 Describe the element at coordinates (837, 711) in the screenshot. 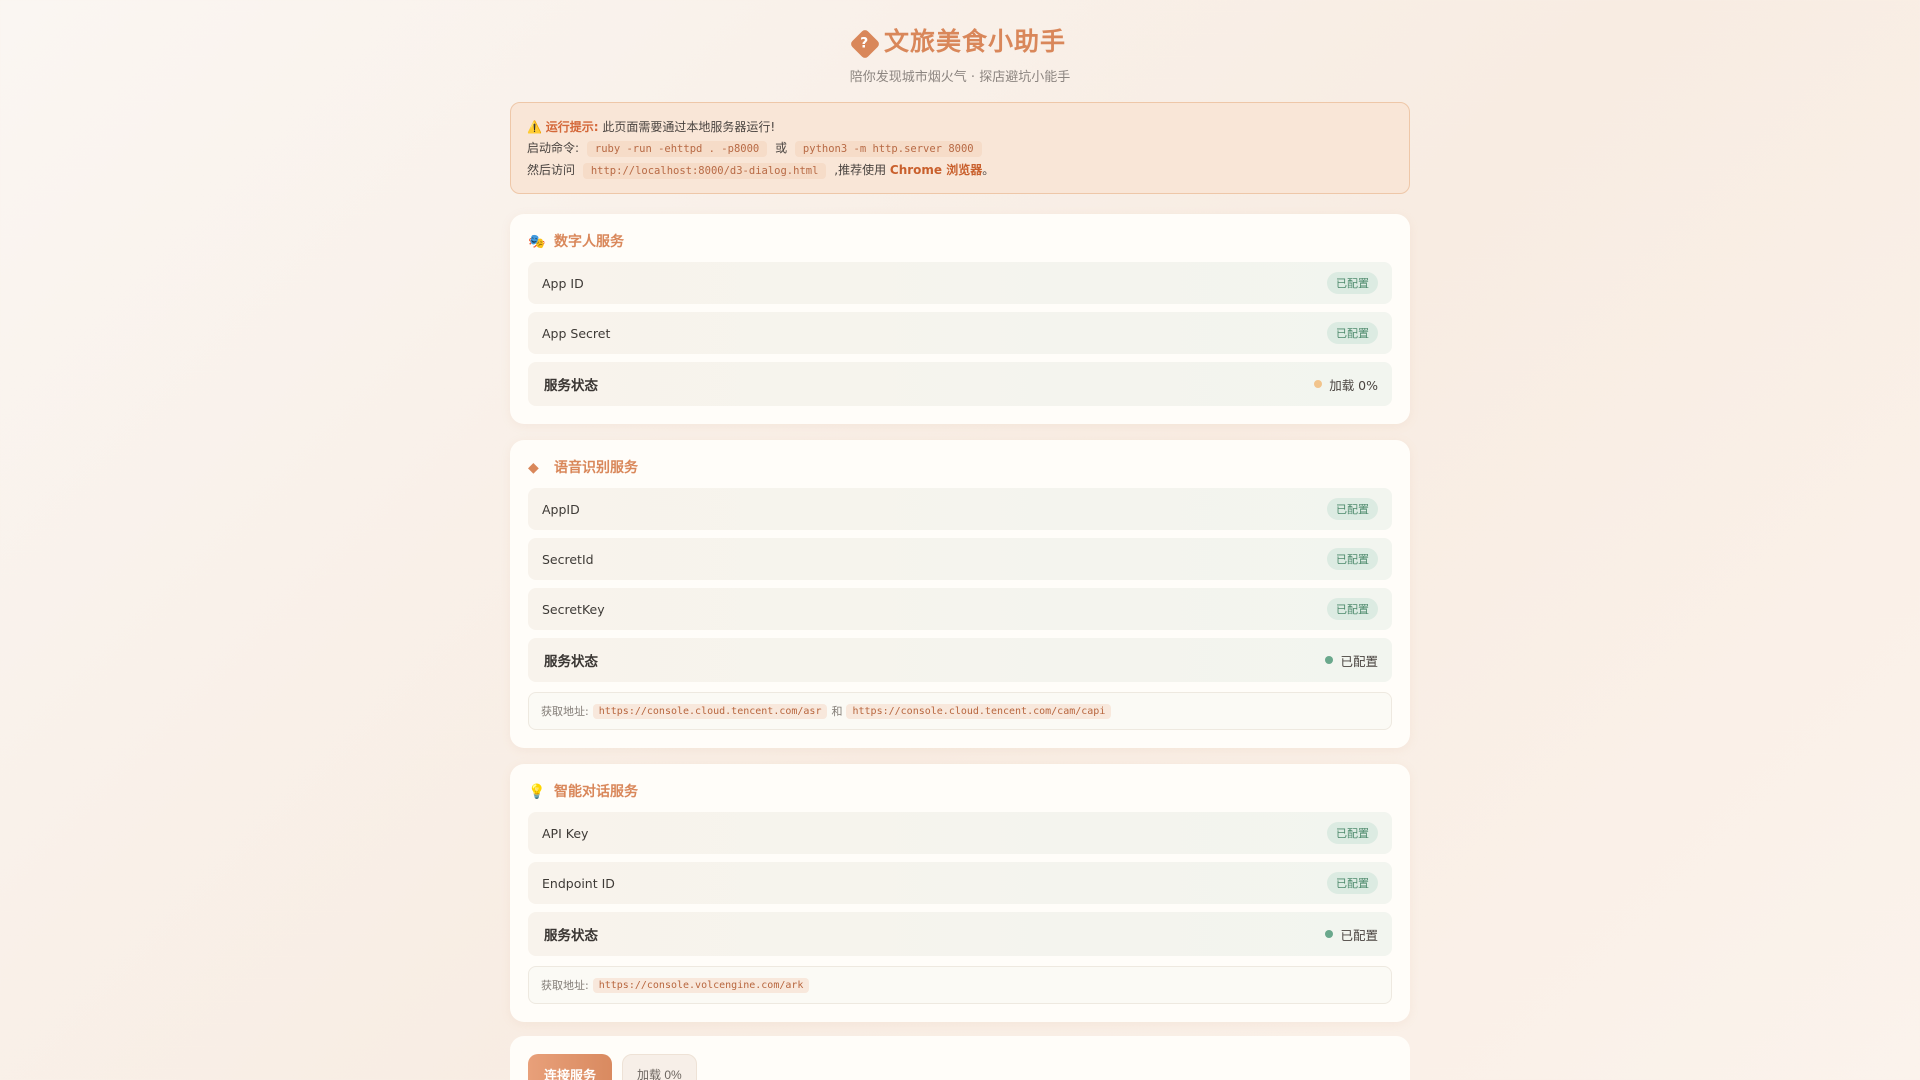

I see `address-and: 和` at that location.